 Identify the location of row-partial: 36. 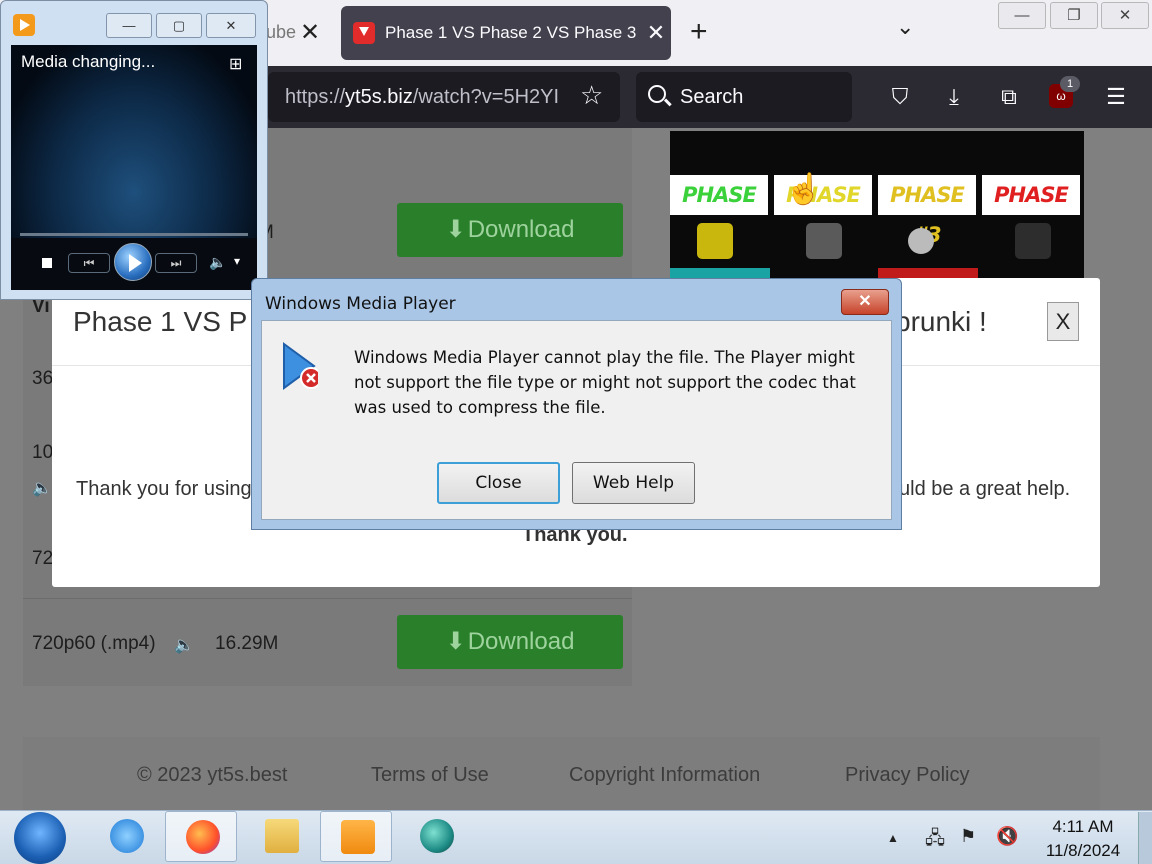
(43, 378).